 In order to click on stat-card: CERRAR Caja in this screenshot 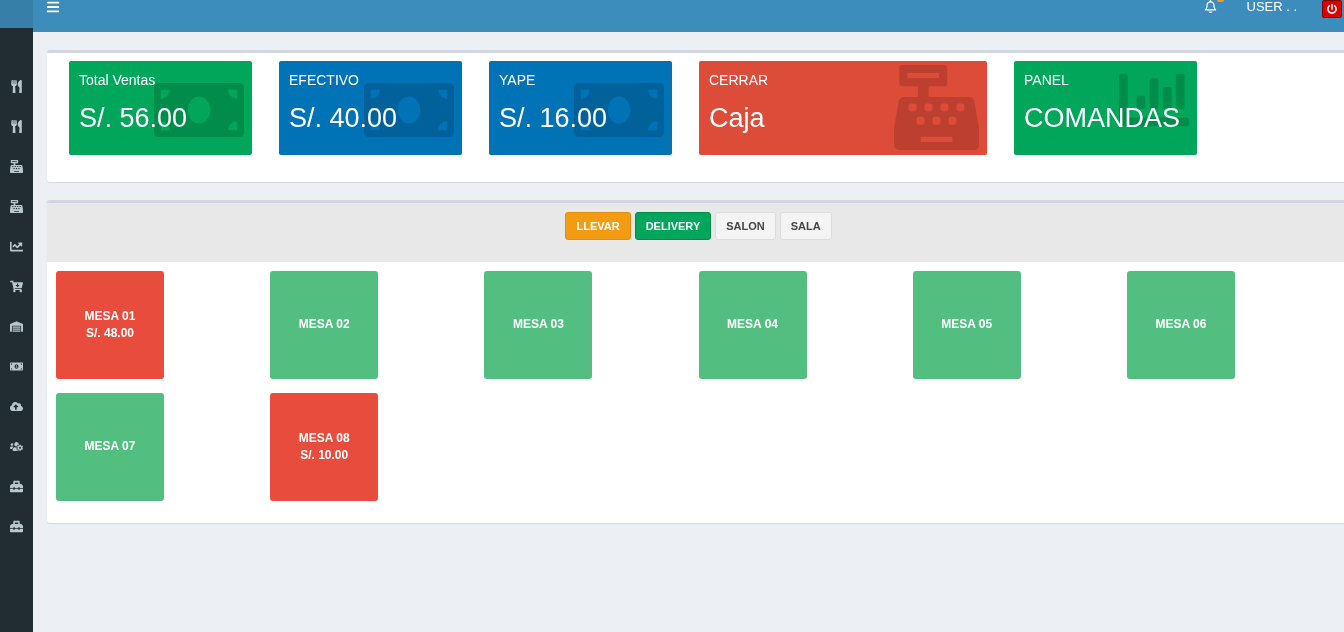, I will do `click(843, 108)`.